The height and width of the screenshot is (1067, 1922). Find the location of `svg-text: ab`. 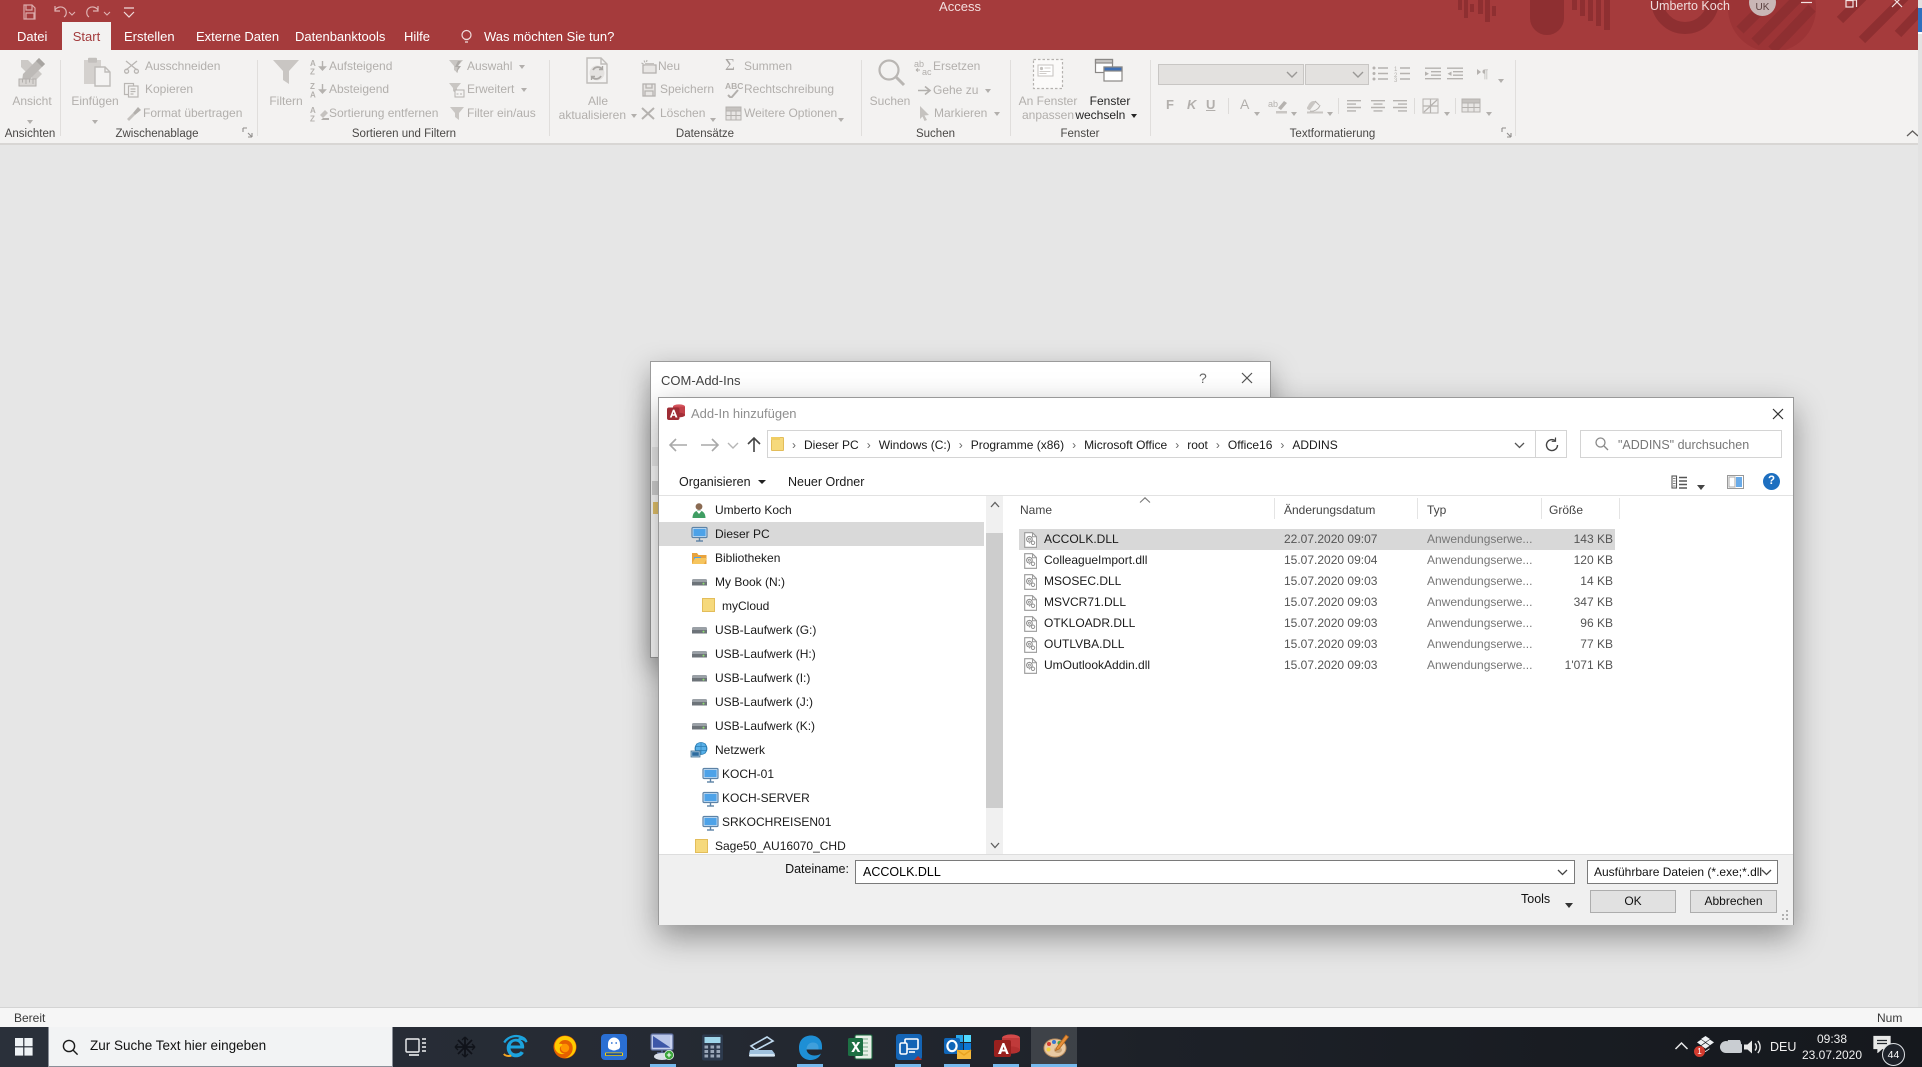

svg-text: ab is located at coordinates (1273, 104).